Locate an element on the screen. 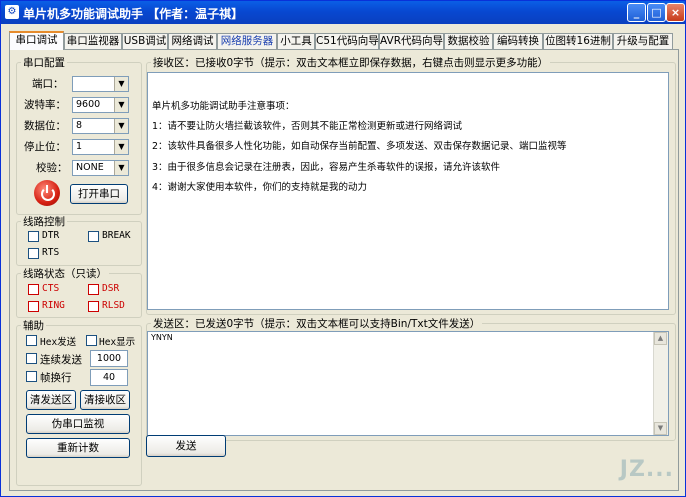  continuous-send-checkbox is located at coordinates (31, 358).